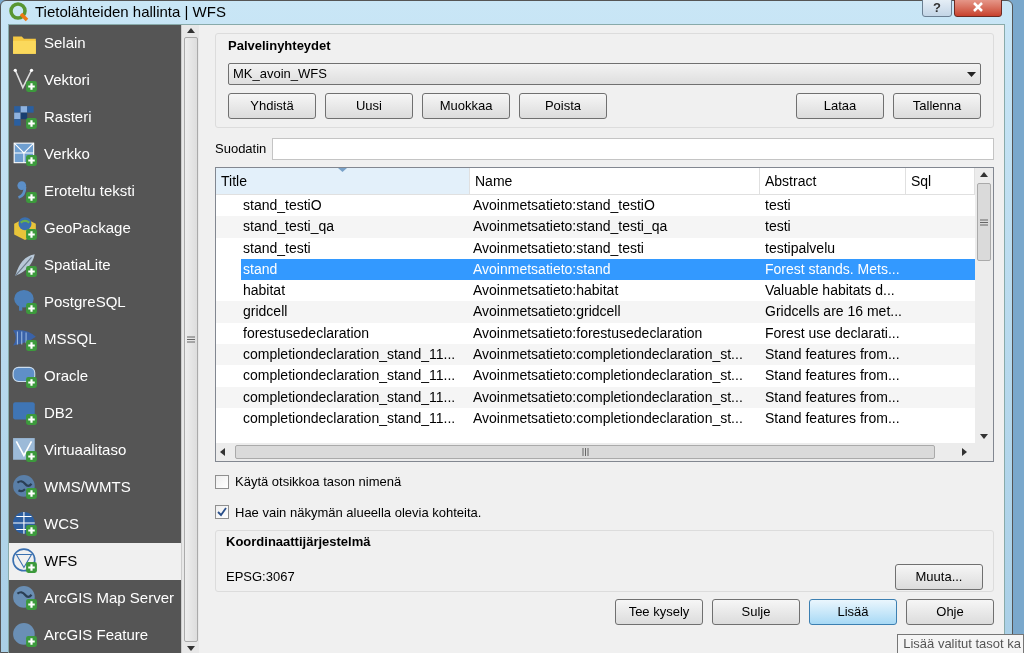 This screenshot has height=653, width=1024. I want to click on table-cell-text: testipalvelu, so click(800, 248).